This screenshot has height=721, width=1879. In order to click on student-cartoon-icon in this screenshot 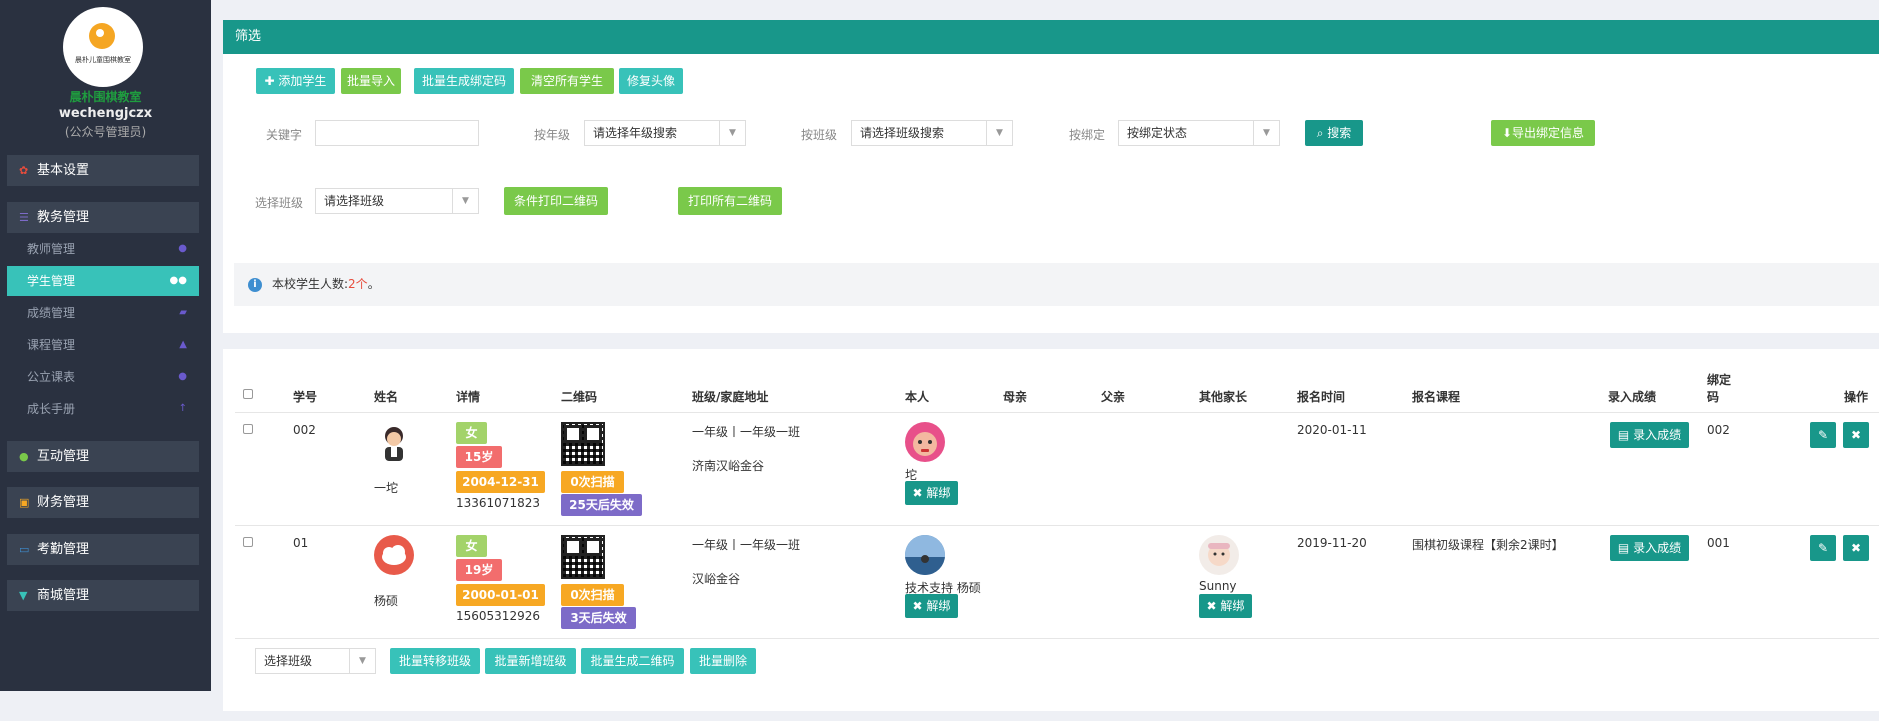, I will do `click(394, 444)`.